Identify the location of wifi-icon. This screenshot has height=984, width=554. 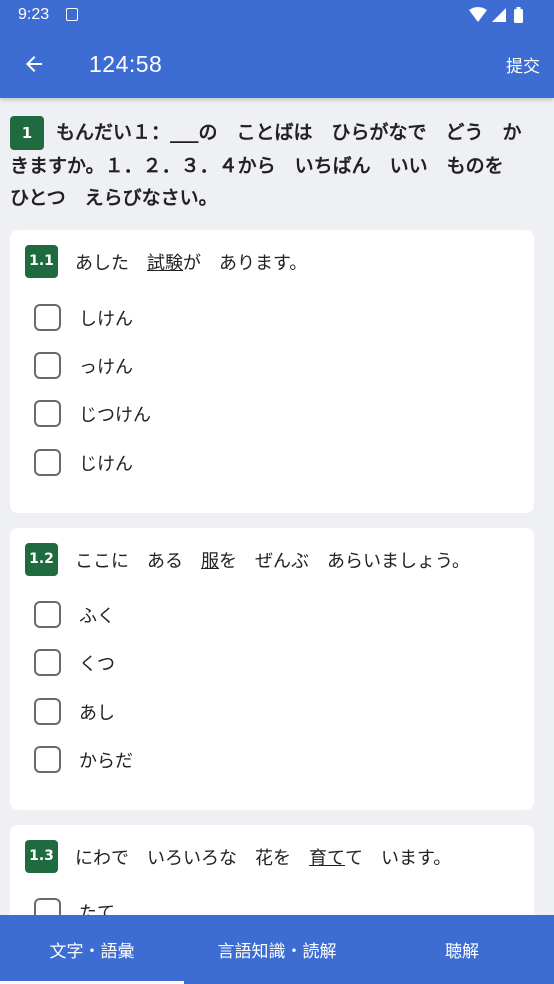
(478, 14).